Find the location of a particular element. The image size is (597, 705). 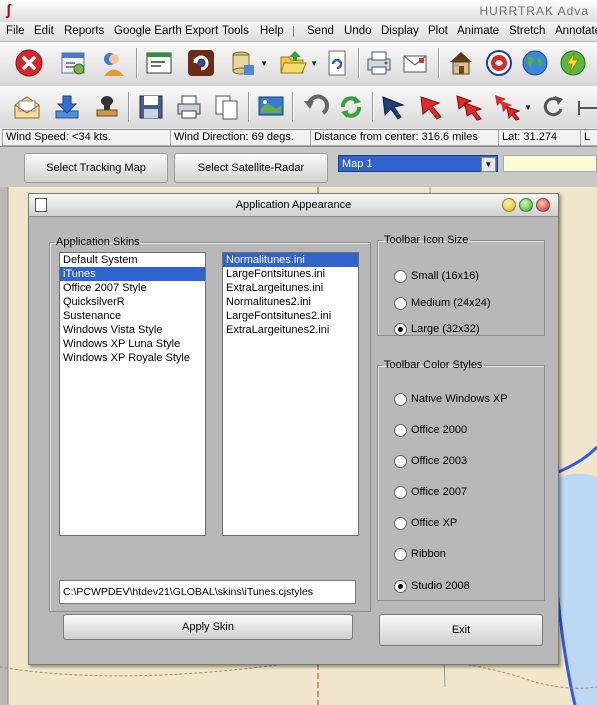

menu-stretch: Stretch is located at coordinates (527, 31).